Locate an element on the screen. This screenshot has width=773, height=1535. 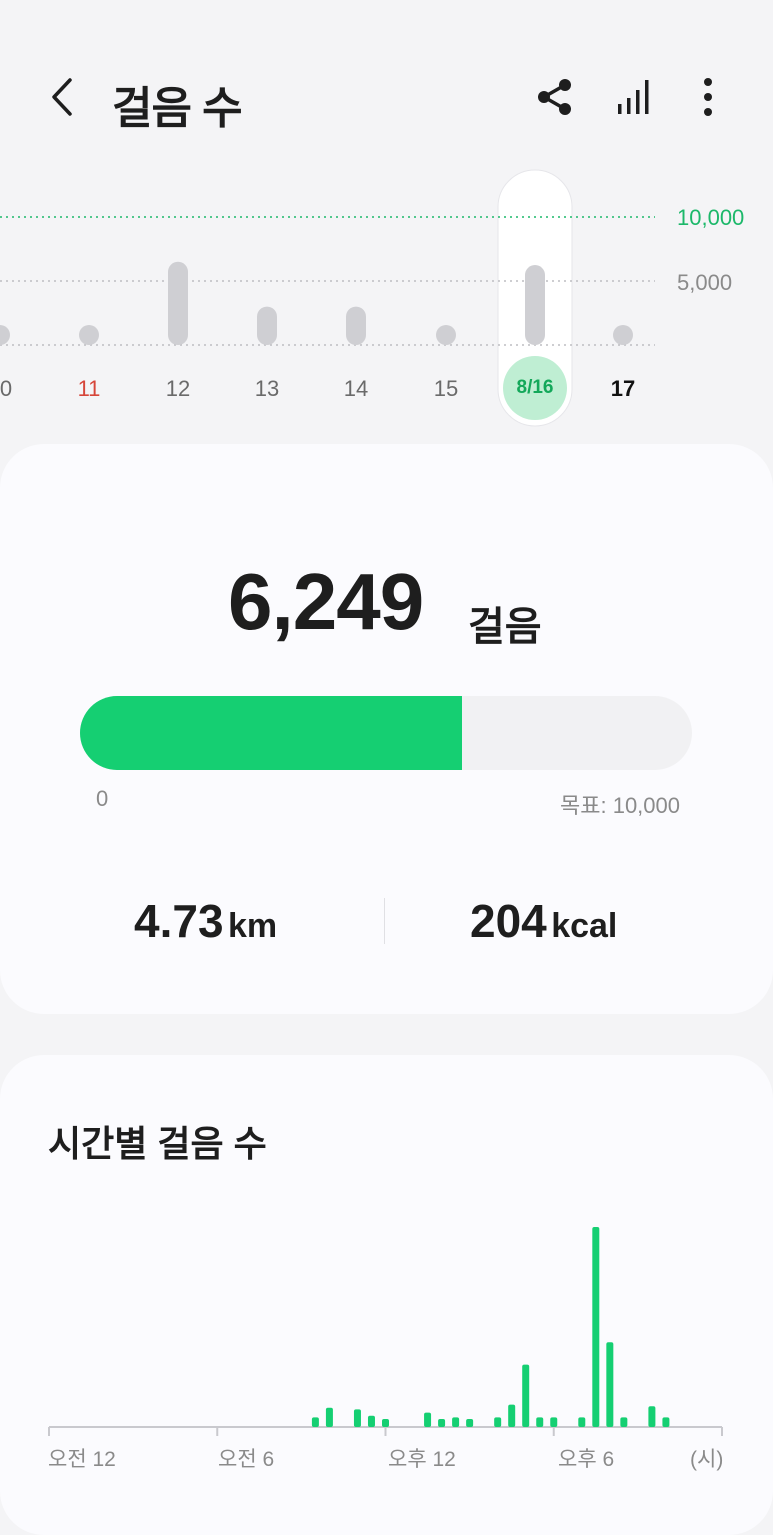
hourly-steps-chart is located at coordinates (385, 1331).